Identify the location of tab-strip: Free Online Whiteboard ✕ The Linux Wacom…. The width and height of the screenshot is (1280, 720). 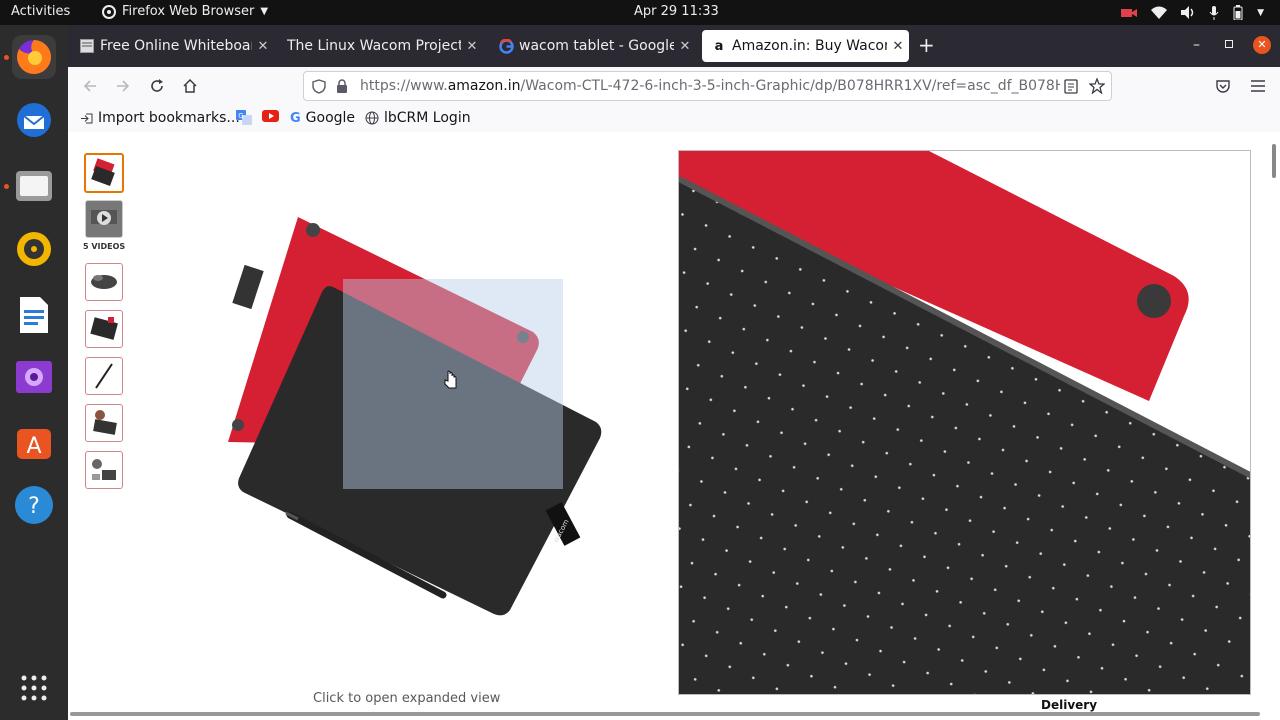
(674, 46).